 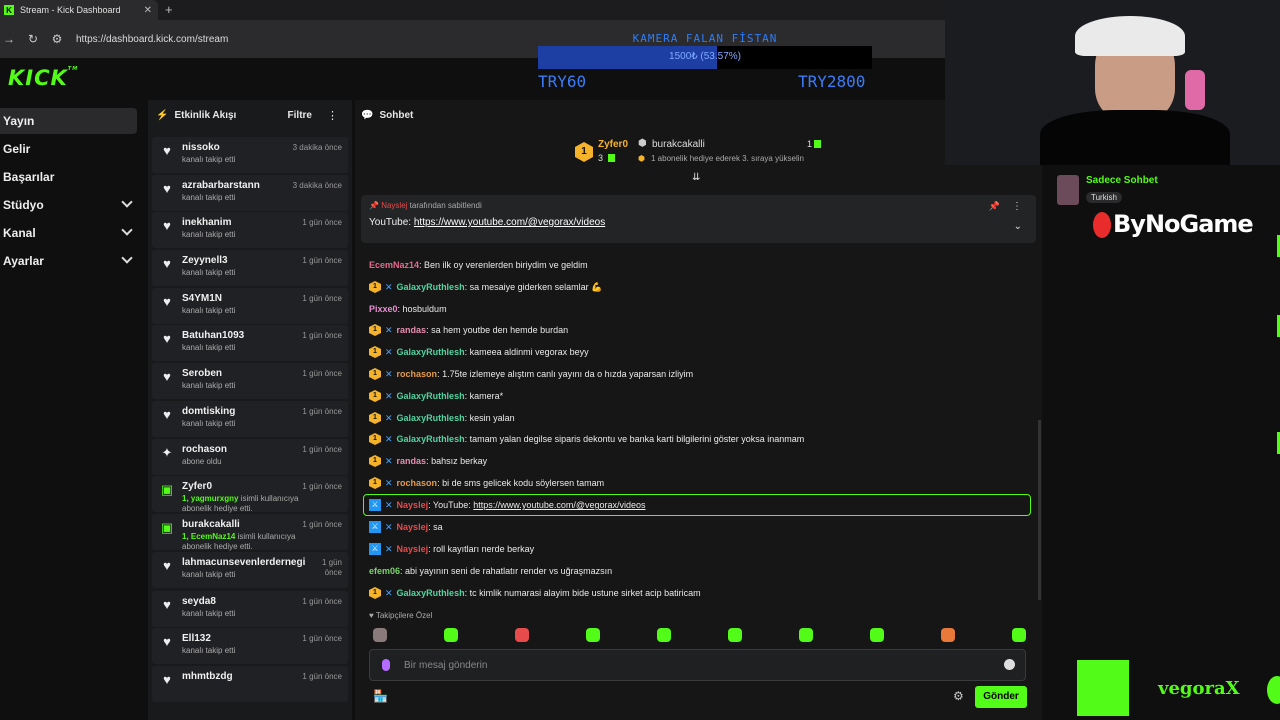 What do you see at coordinates (697, 665) in the screenshot?
I see `chat-input-box: Bir mesaj gönderin` at bounding box center [697, 665].